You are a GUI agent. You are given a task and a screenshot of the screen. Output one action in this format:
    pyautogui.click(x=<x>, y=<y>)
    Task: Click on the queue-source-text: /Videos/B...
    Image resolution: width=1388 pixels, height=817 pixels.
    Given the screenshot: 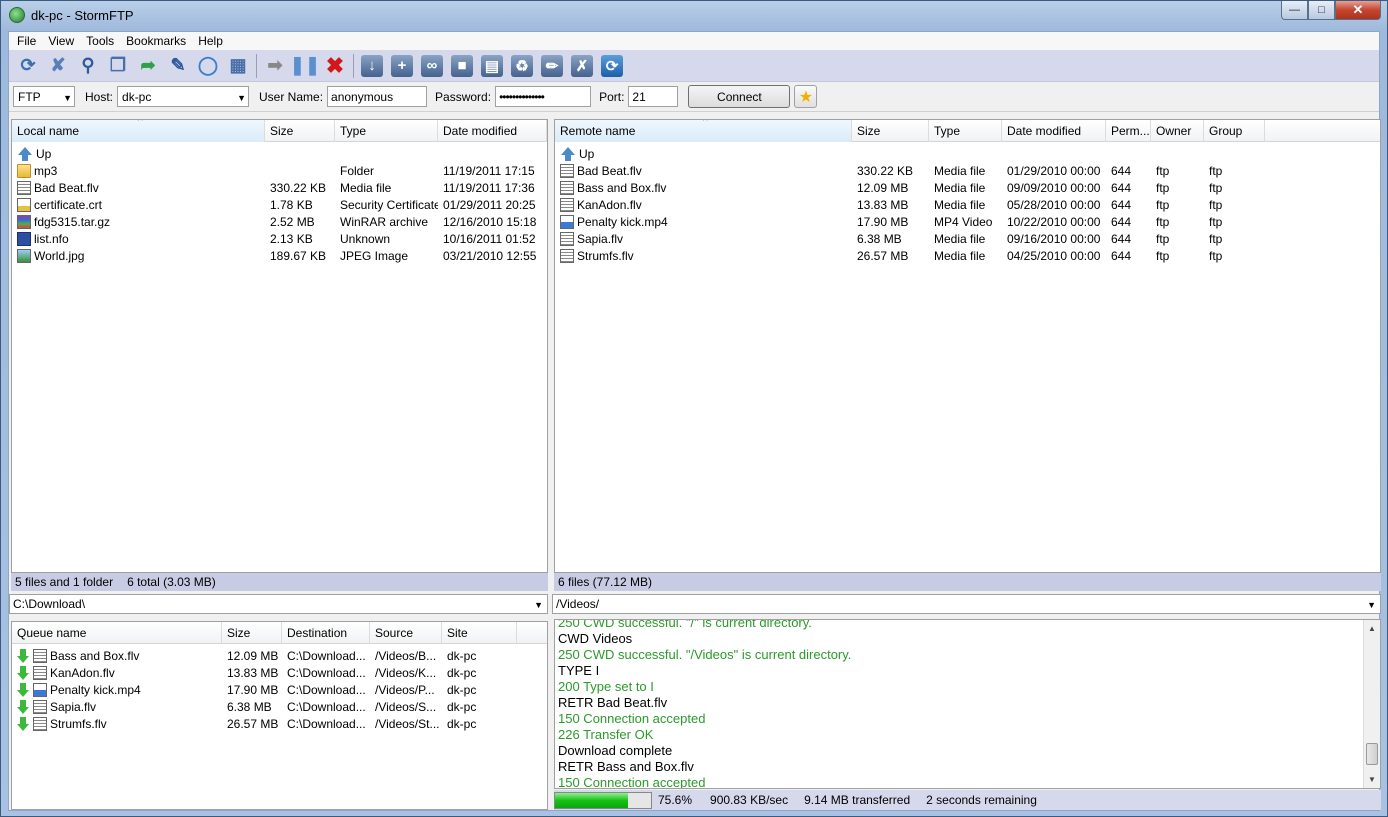 What is the action you would take?
    pyautogui.click(x=406, y=655)
    